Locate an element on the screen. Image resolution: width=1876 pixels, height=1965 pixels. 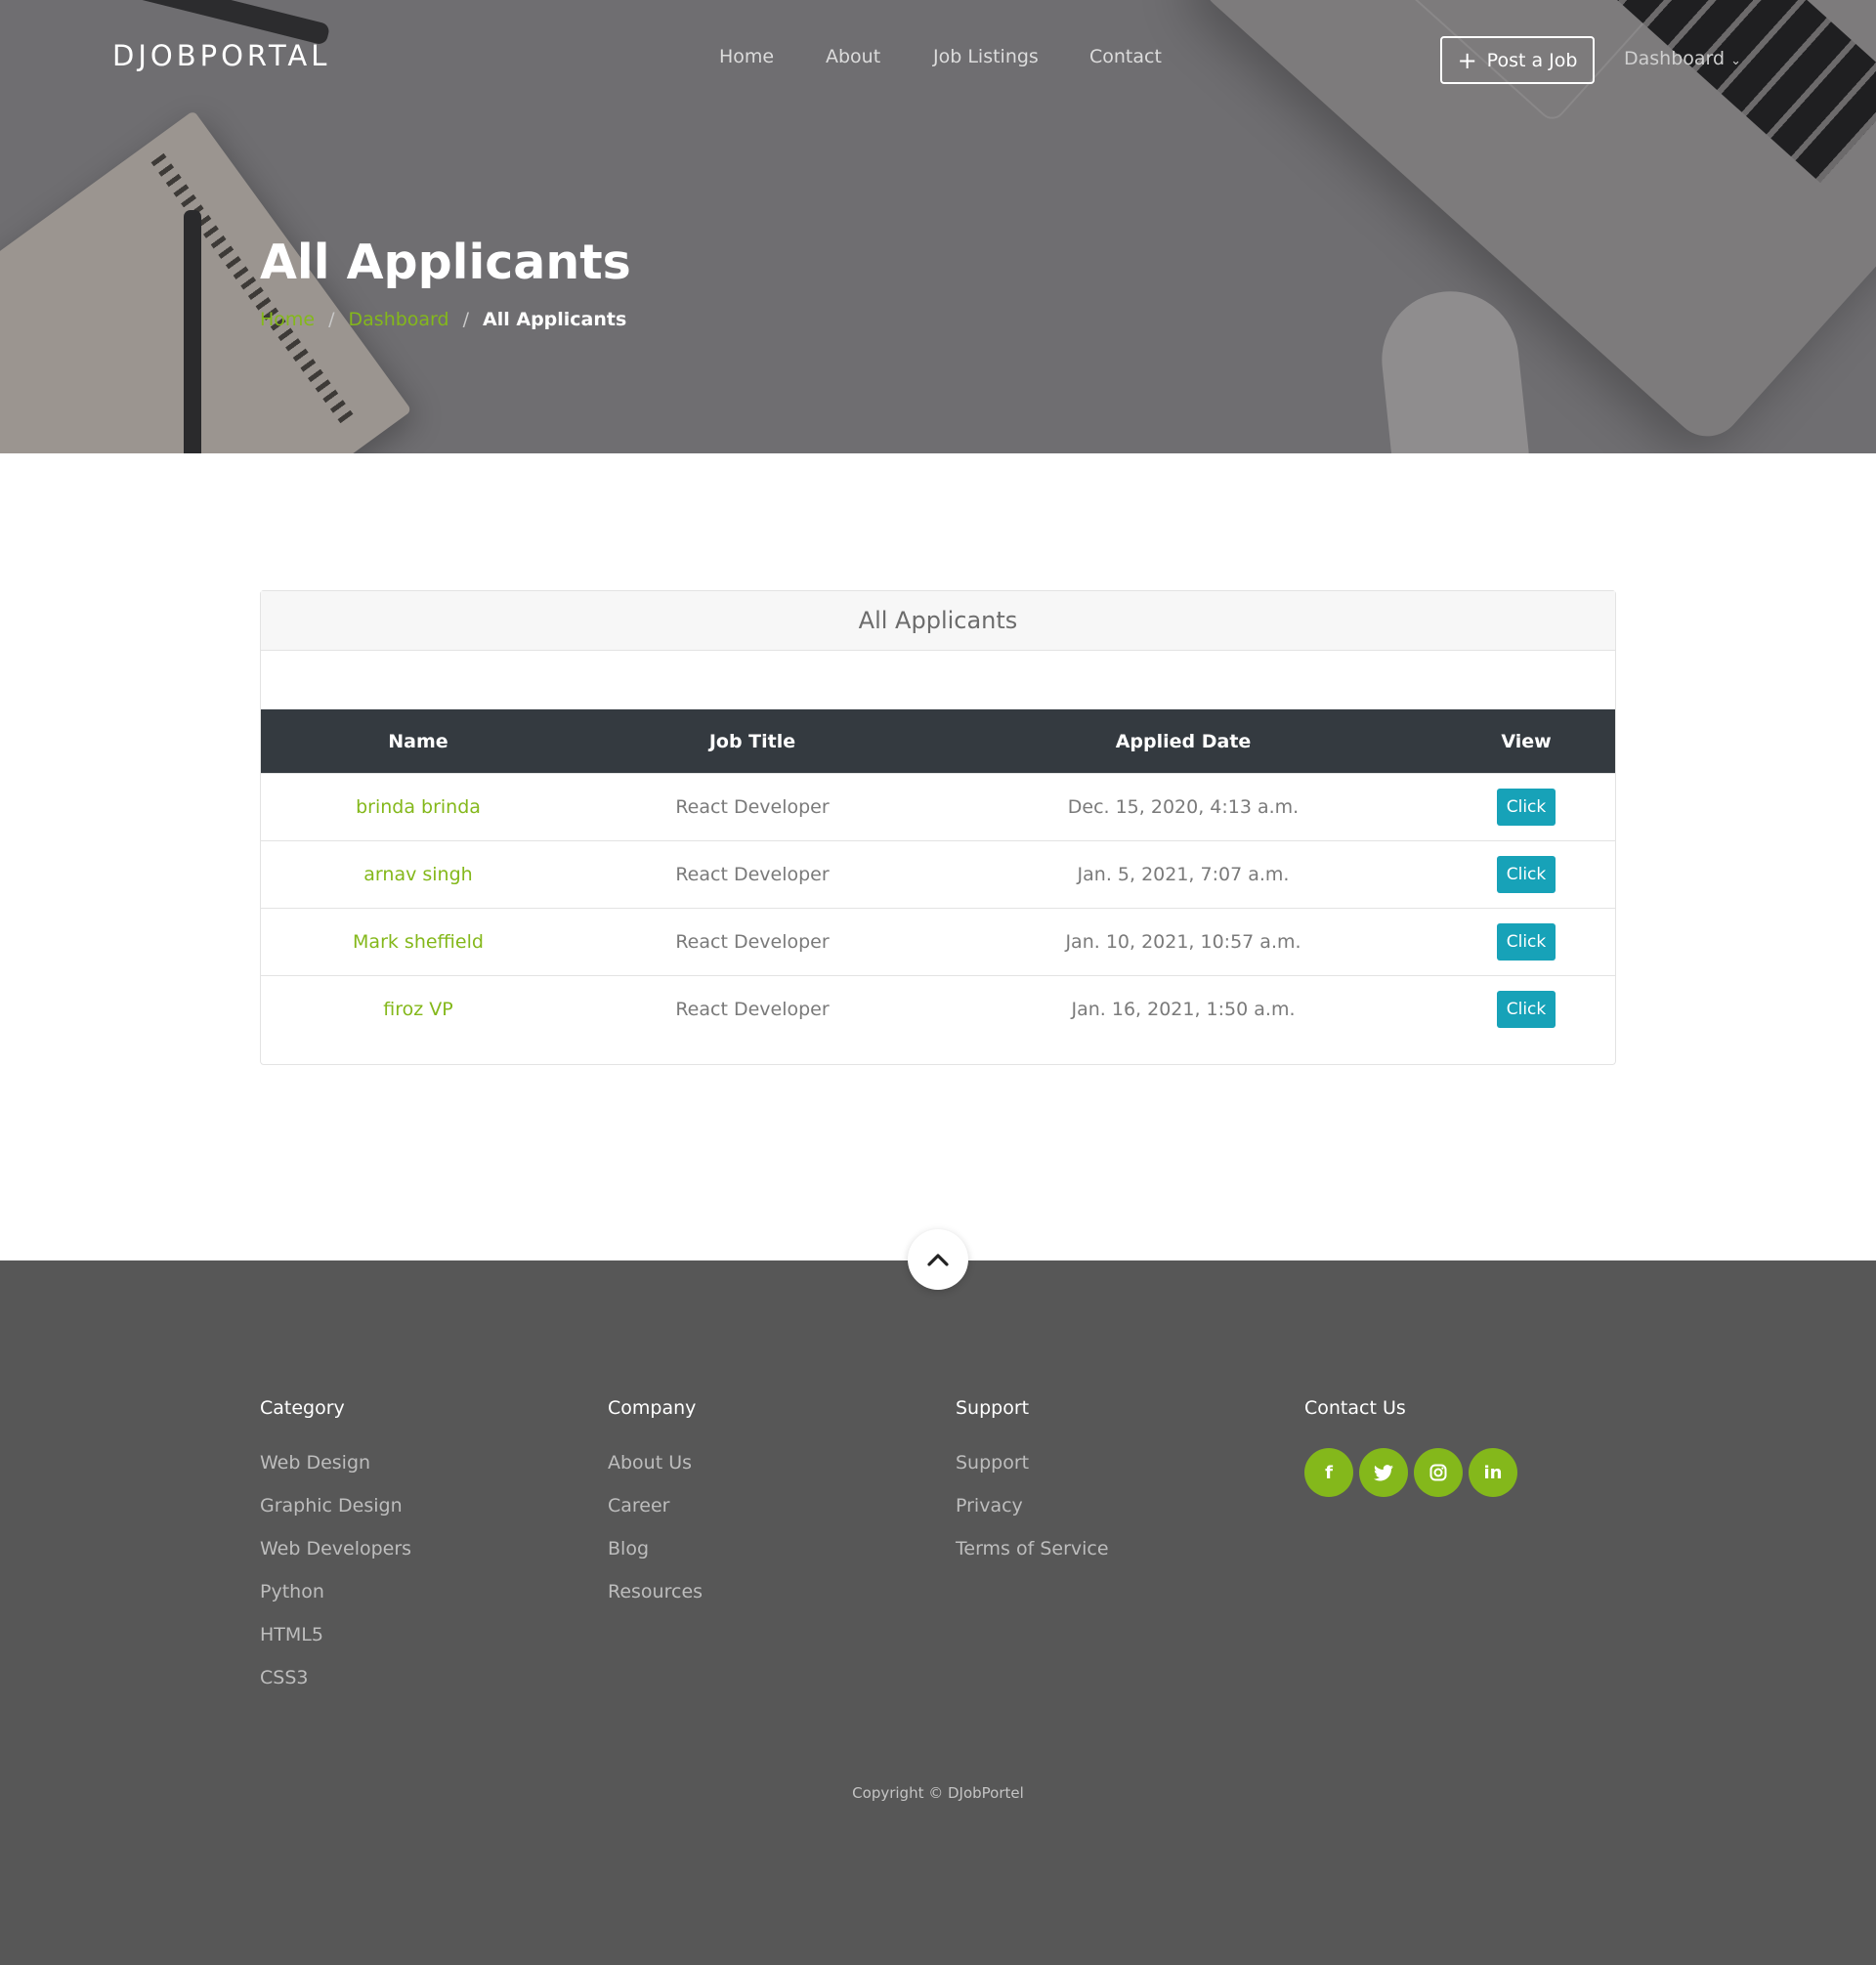
dashboard-label: Dashboard is located at coordinates (1675, 59).